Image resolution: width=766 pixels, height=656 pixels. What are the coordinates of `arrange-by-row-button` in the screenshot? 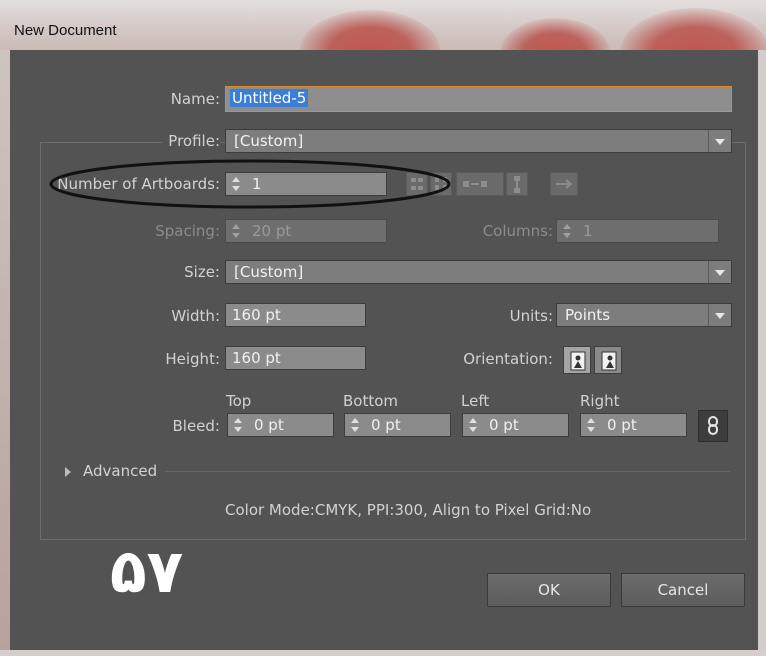 It's located at (480, 184).